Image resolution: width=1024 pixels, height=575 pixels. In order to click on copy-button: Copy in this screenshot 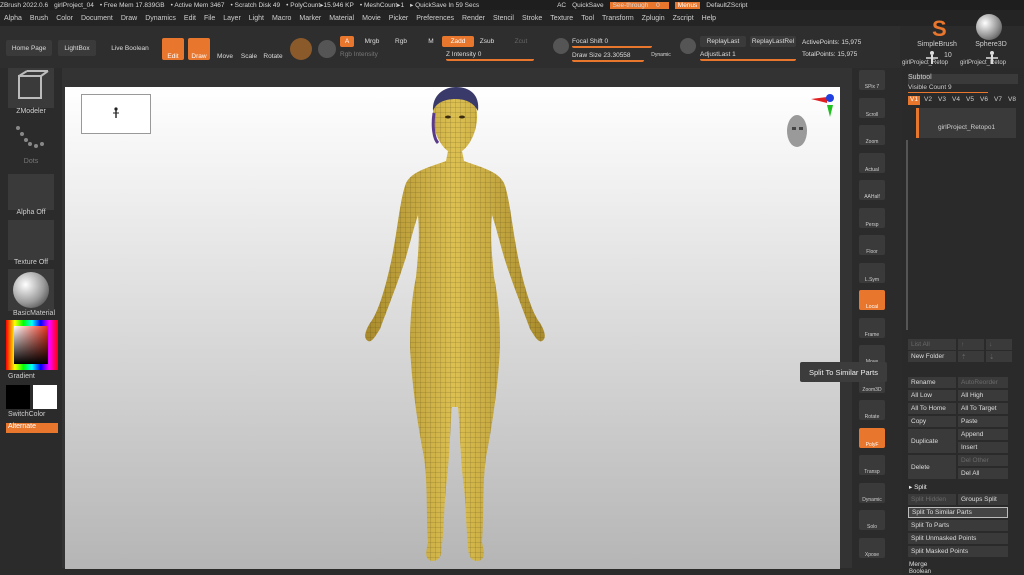, I will do `click(932, 421)`.